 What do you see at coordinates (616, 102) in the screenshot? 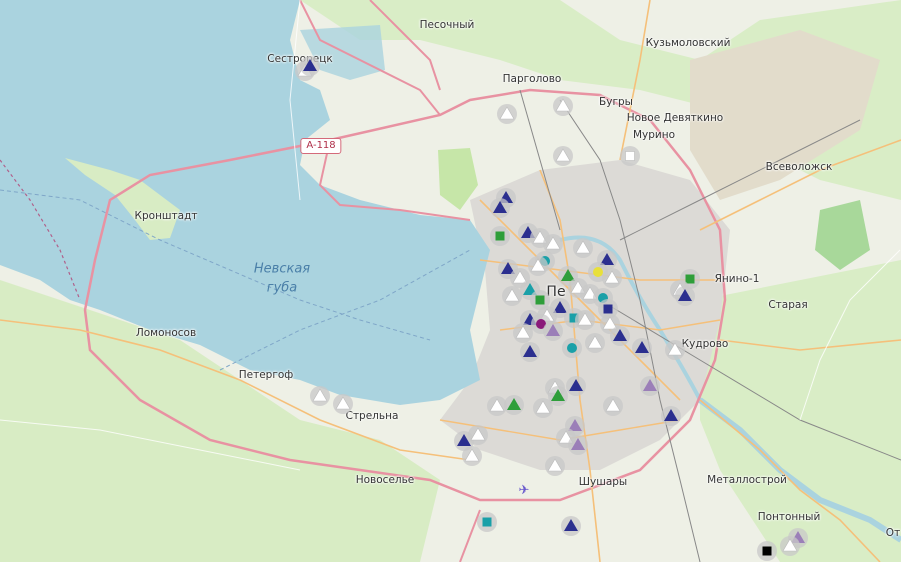
I see `place-label-bugry: Бугры` at bounding box center [616, 102].